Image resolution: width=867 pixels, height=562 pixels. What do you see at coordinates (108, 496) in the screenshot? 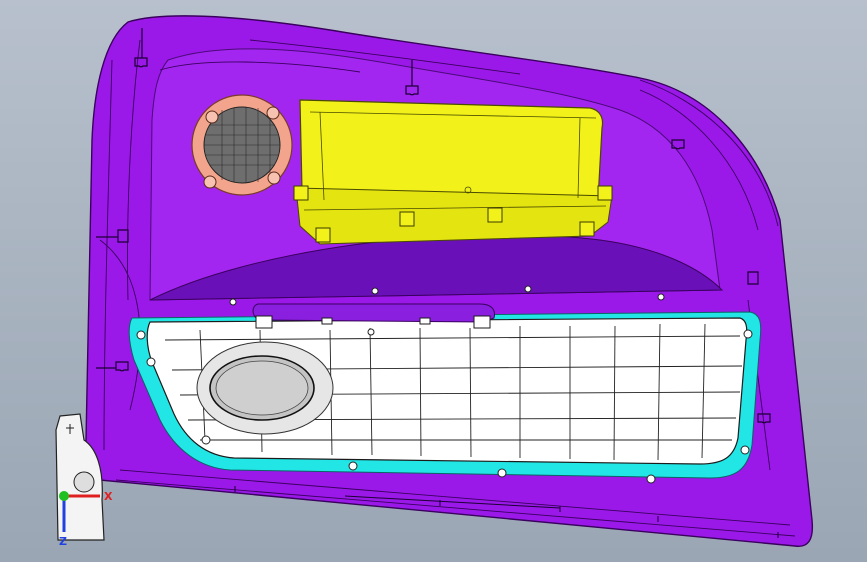
I see `triad-x-label: X` at bounding box center [108, 496].